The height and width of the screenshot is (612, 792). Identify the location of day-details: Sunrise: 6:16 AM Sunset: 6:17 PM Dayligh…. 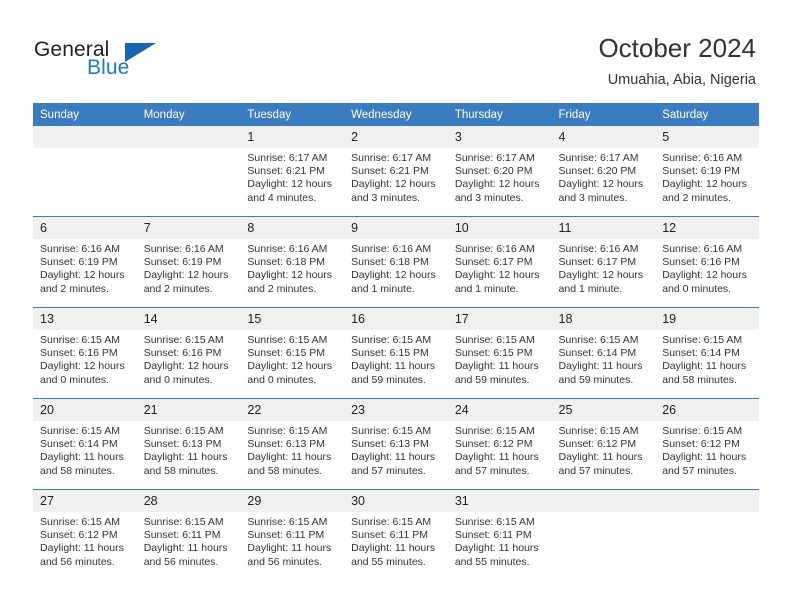
(604, 267).